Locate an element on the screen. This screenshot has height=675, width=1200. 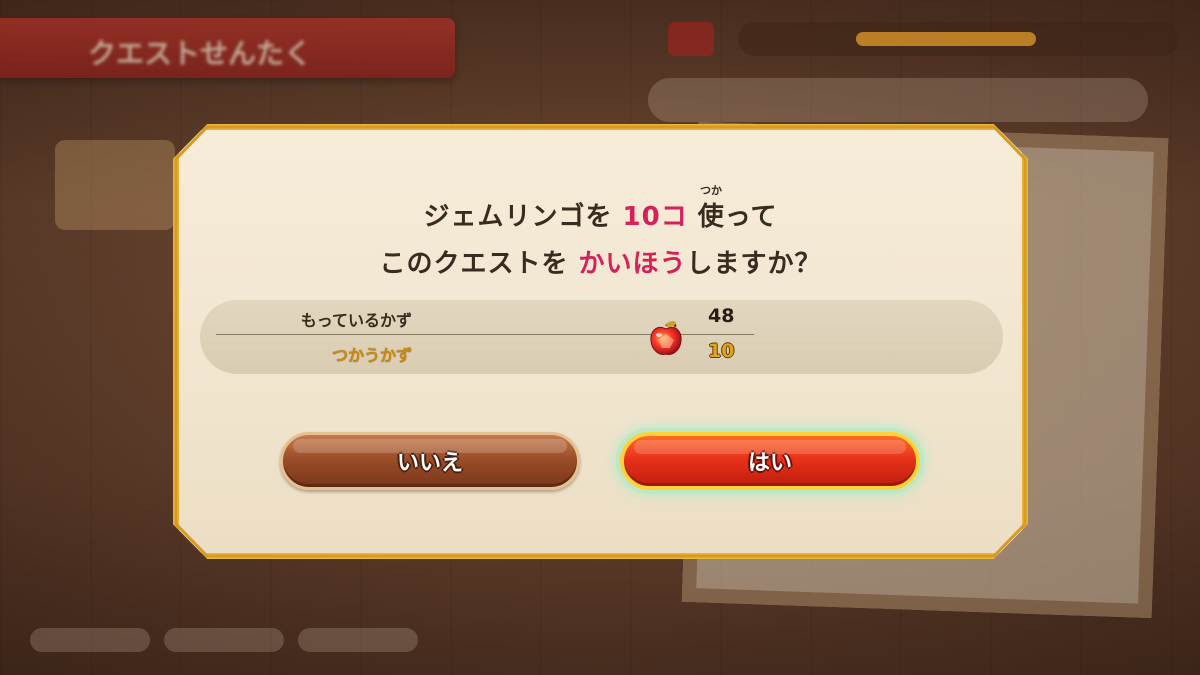
owned-count-value: 48 is located at coordinates (721, 316).